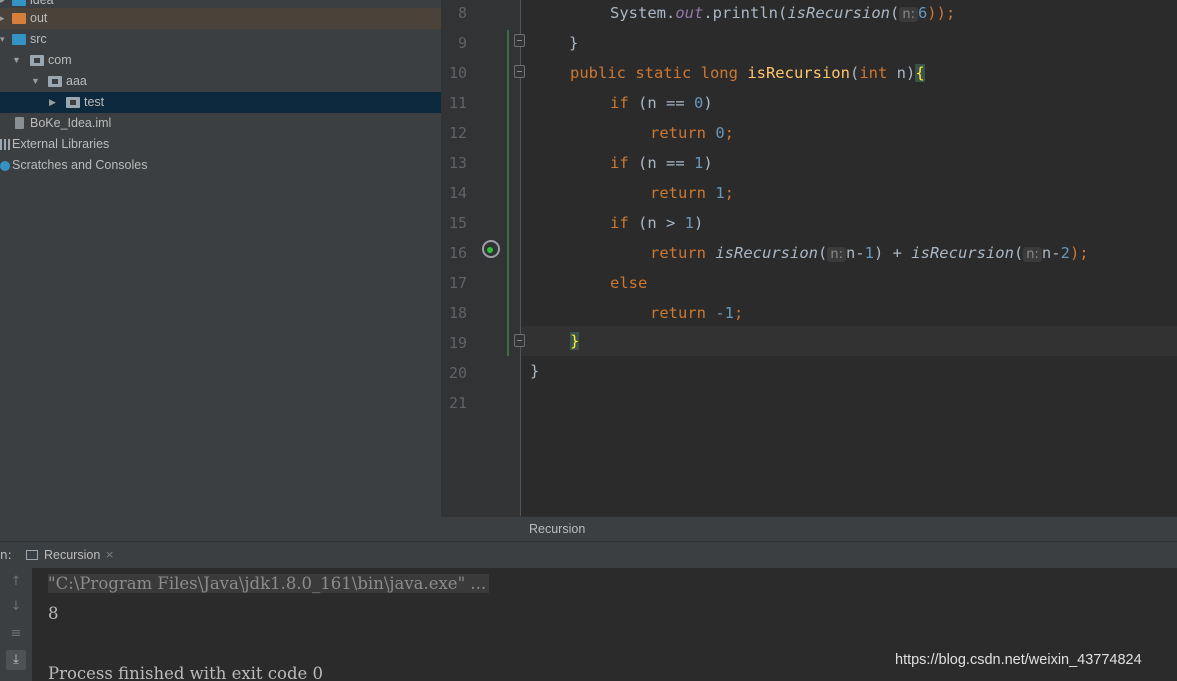 The height and width of the screenshot is (681, 1177). I want to click on tree-item-out: ▸ out, so click(220, 18).